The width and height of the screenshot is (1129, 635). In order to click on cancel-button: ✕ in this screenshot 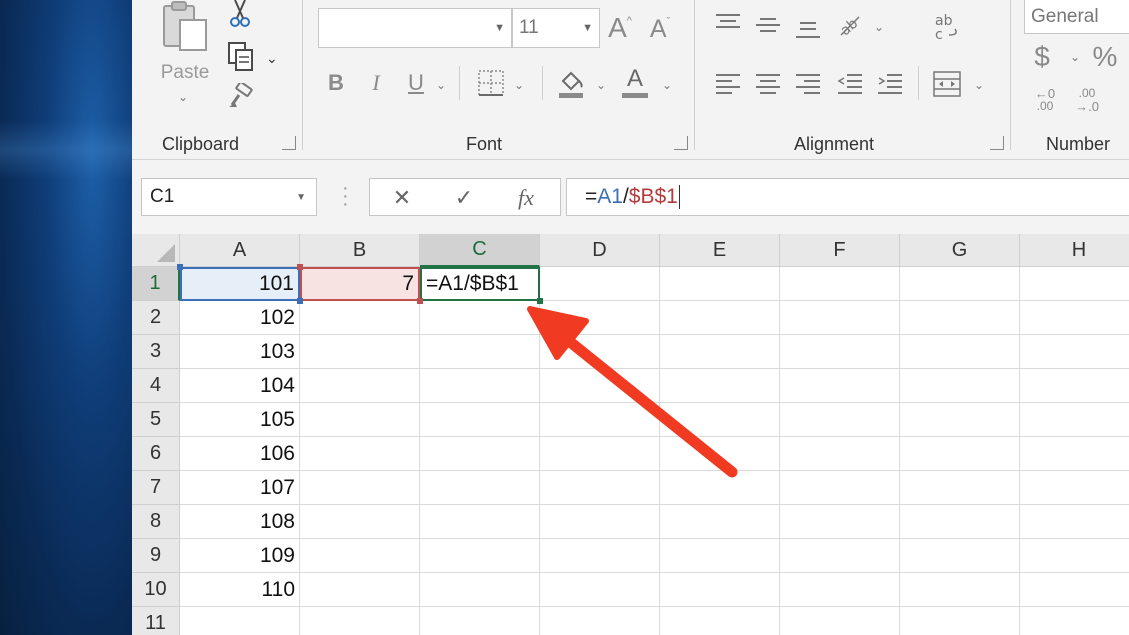, I will do `click(402, 198)`.